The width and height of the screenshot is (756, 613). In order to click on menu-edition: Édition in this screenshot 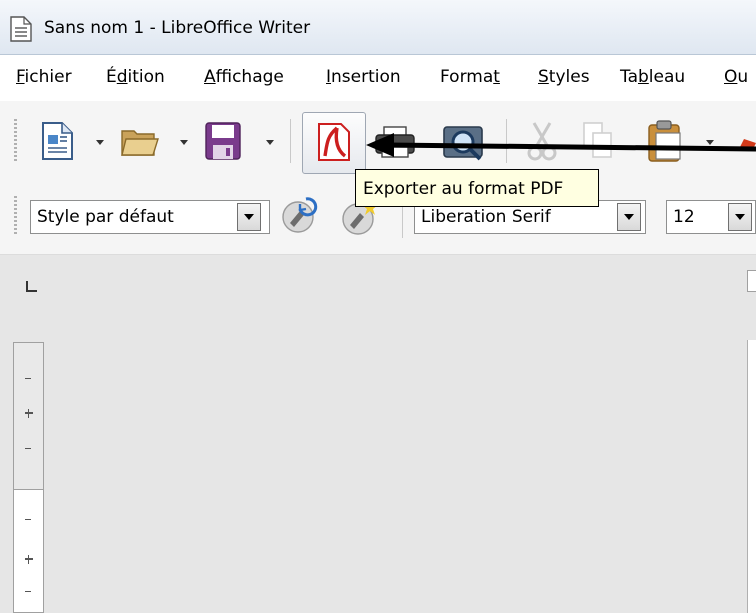, I will do `click(135, 77)`.